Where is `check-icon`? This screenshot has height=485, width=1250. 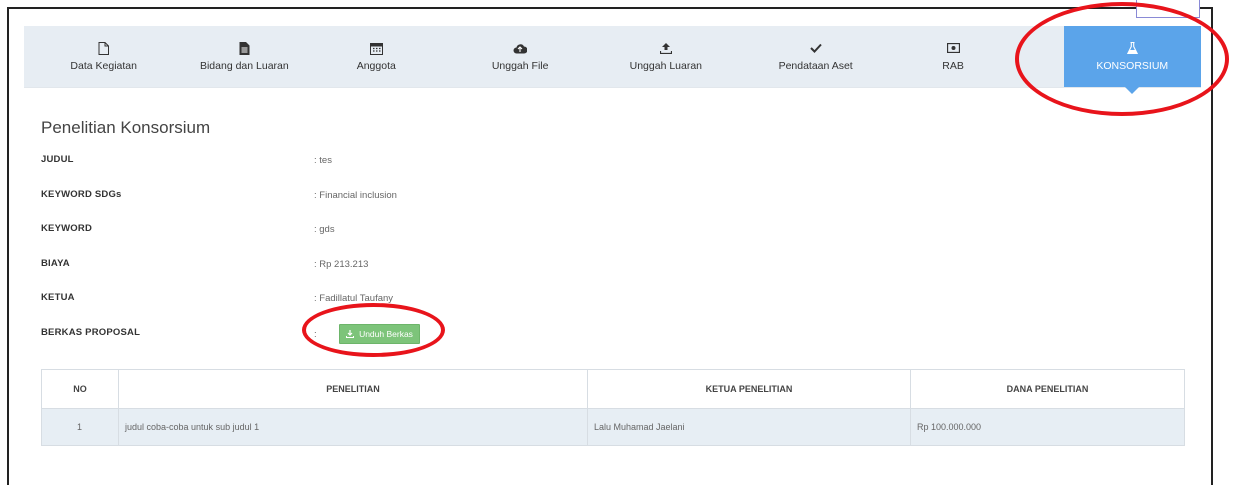 check-icon is located at coordinates (816, 48).